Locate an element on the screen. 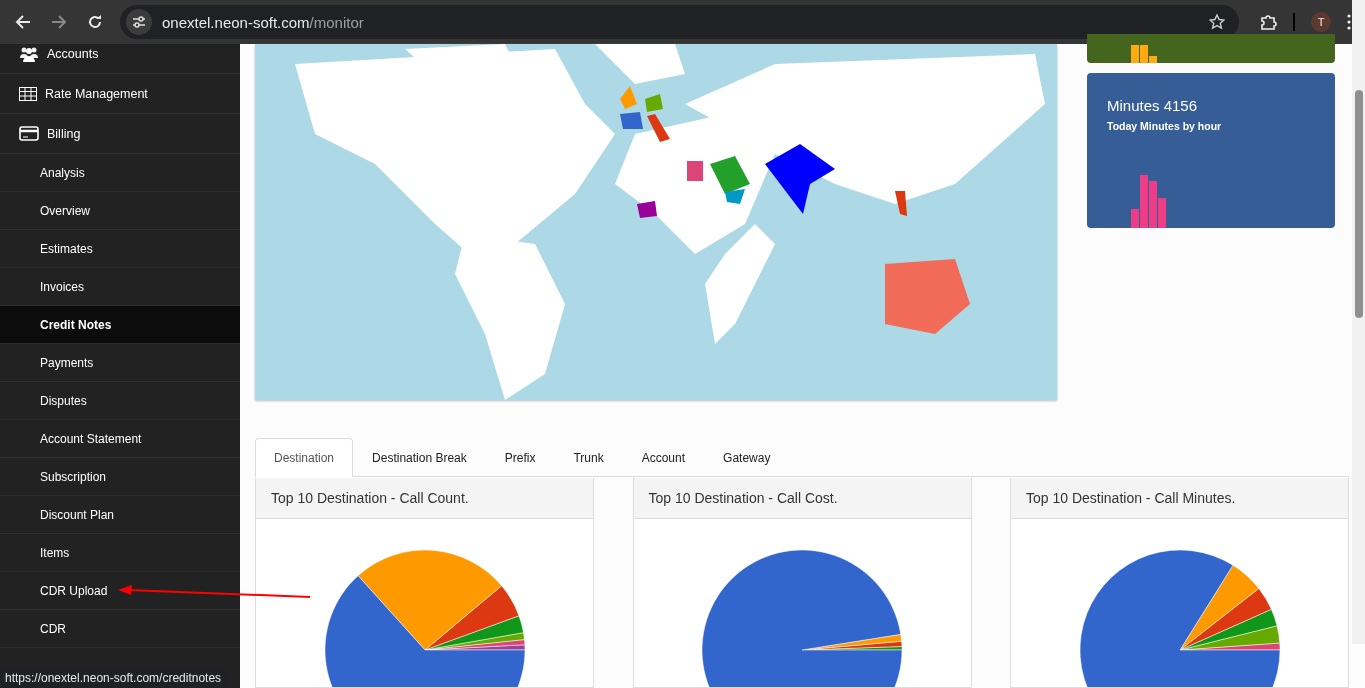 This screenshot has height=688, width=1365. star-icon is located at coordinates (1217, 22).